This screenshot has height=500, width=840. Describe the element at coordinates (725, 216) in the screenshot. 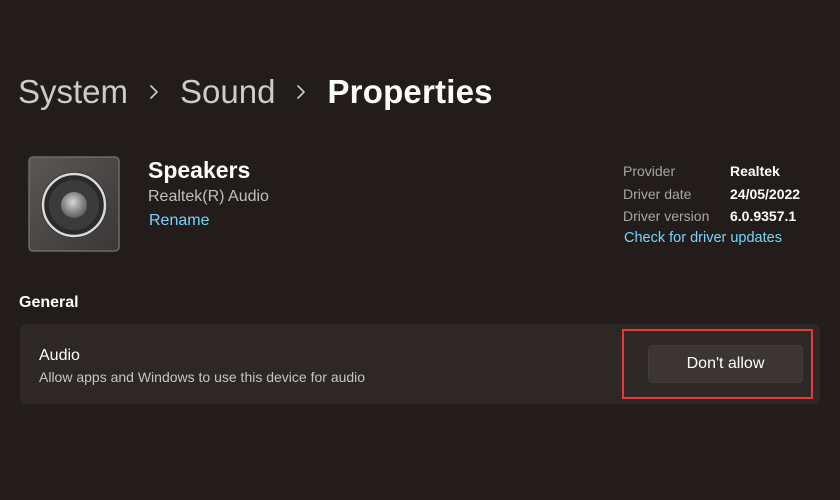

I see `driver-version-row: Driver version 6.0.9357.1` at that location.